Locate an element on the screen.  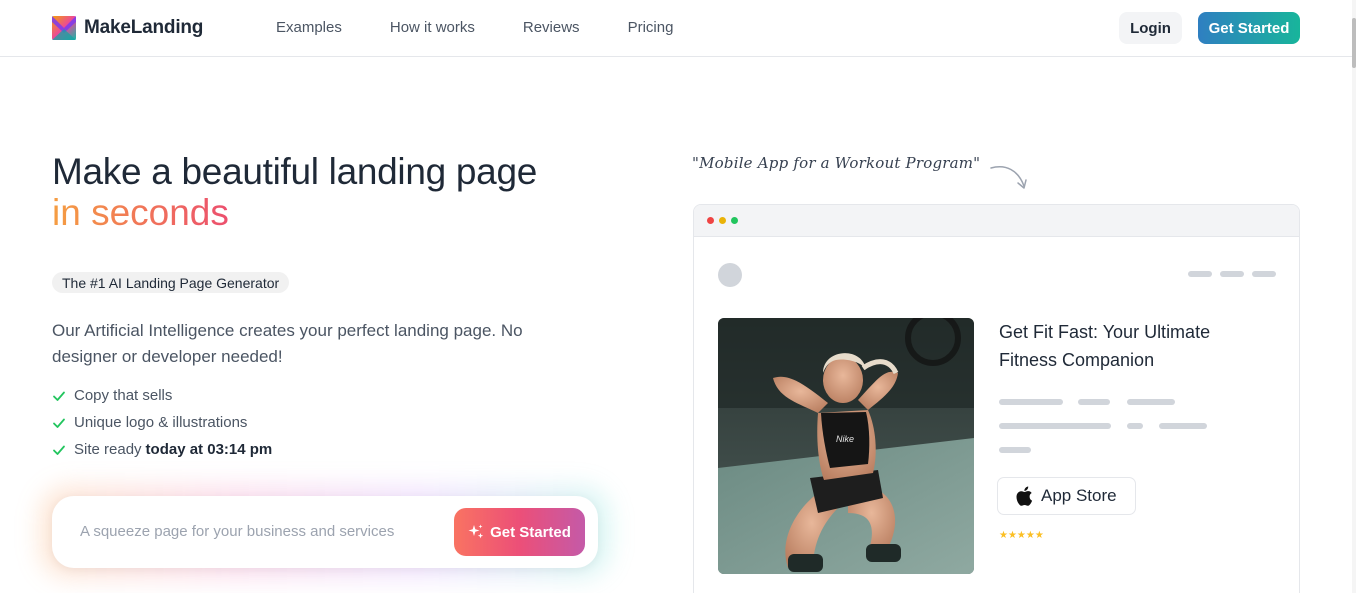
nav-examples: Examples is located at coordinates (309, 27).